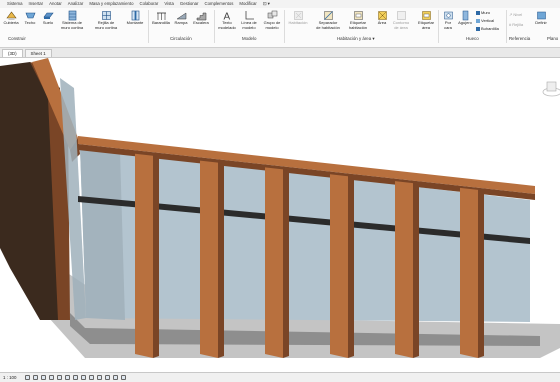  Describe the element at coordinates (102, 234) in the screenshot. I see `glass-panel-row-shade` at that location.